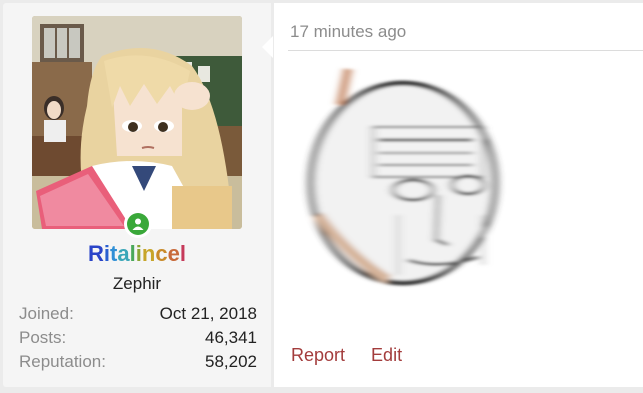 The width and height of the screenshot is (643, 393). What do you see at coordinates (386, 355) in the screenshot?
I see `edit-link: Edit` at bounding box center [386, 355].